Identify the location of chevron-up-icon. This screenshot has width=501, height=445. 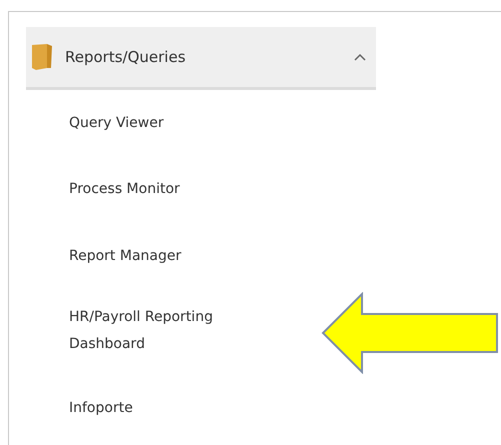
(360, 57).